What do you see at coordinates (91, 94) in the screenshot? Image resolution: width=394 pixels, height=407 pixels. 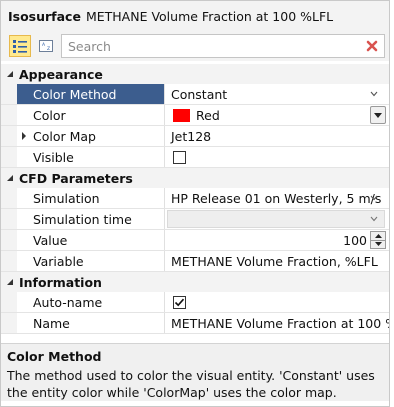 I see `property-name: Color Method` at bounding box center [91, 94].